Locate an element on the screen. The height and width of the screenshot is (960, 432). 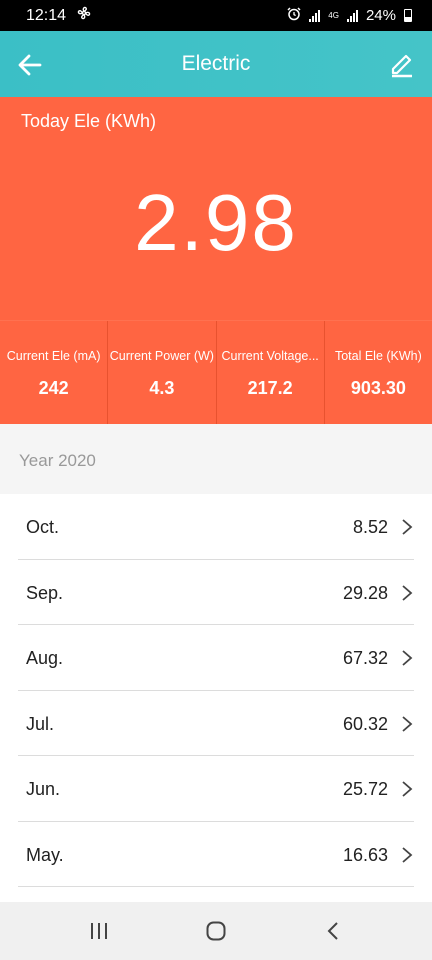
system-nav-bar is located at coordinates (216, 931).